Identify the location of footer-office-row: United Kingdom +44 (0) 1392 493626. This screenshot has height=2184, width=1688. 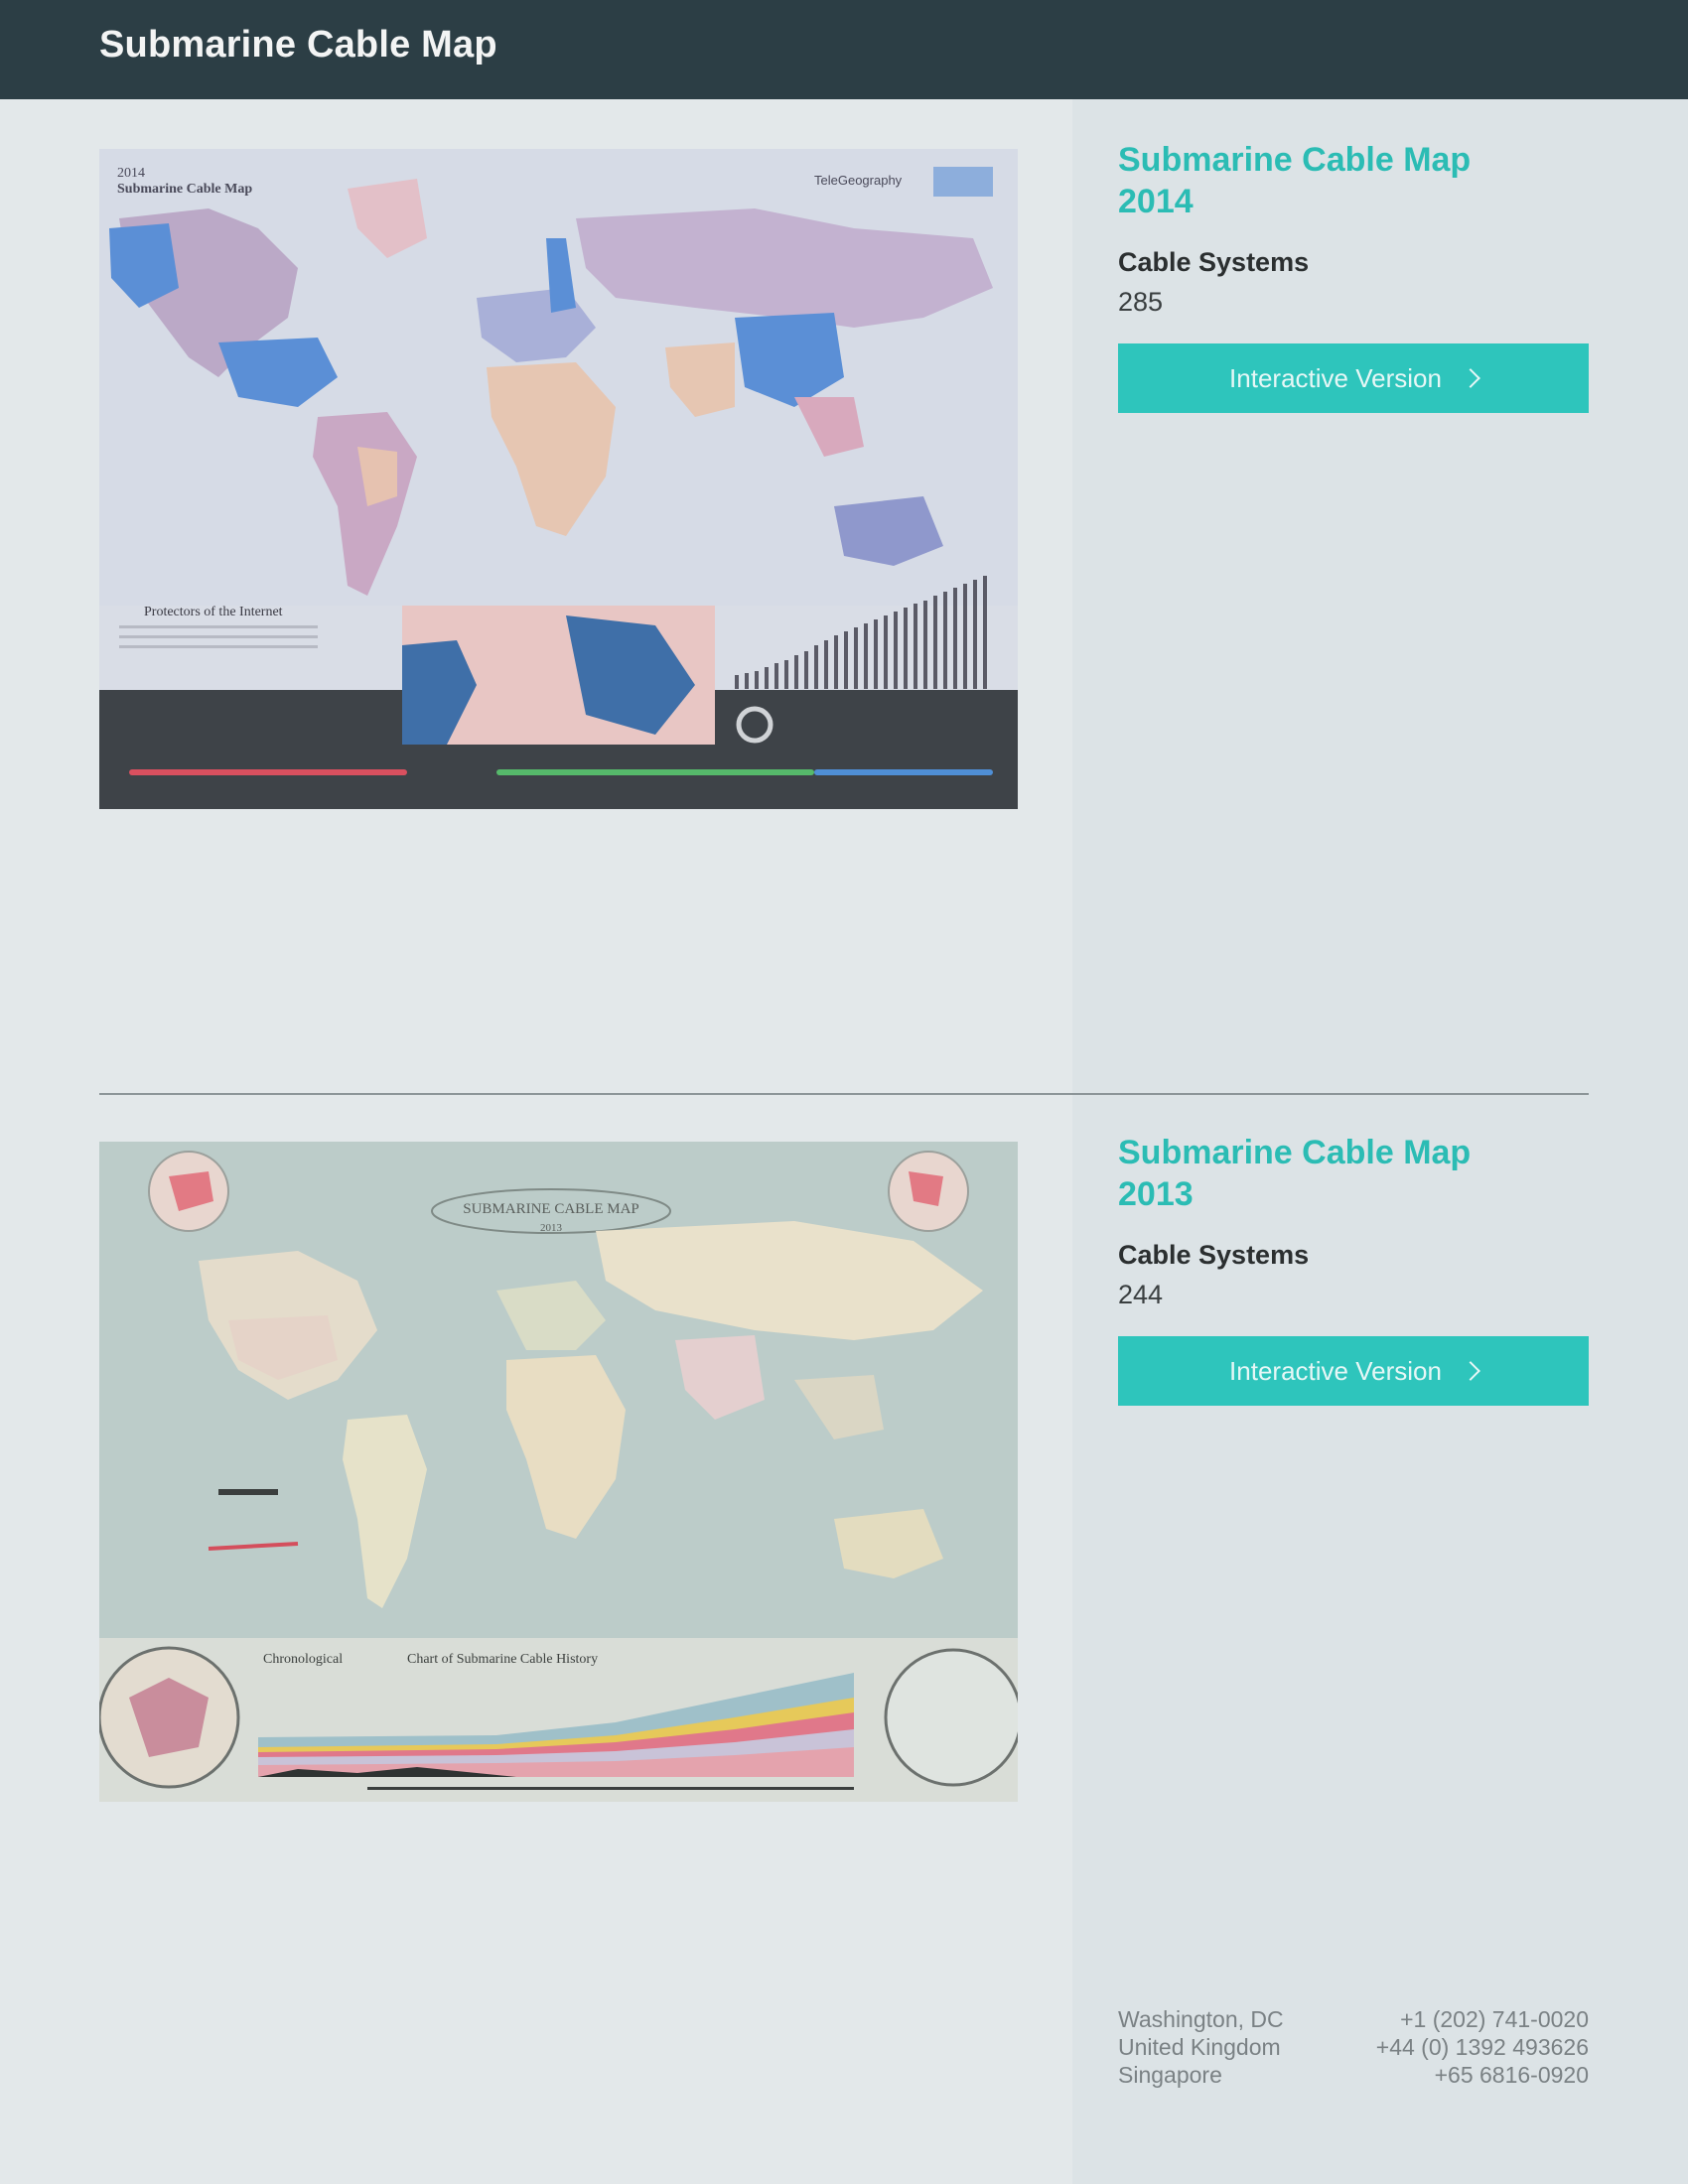
(1353, 2047).